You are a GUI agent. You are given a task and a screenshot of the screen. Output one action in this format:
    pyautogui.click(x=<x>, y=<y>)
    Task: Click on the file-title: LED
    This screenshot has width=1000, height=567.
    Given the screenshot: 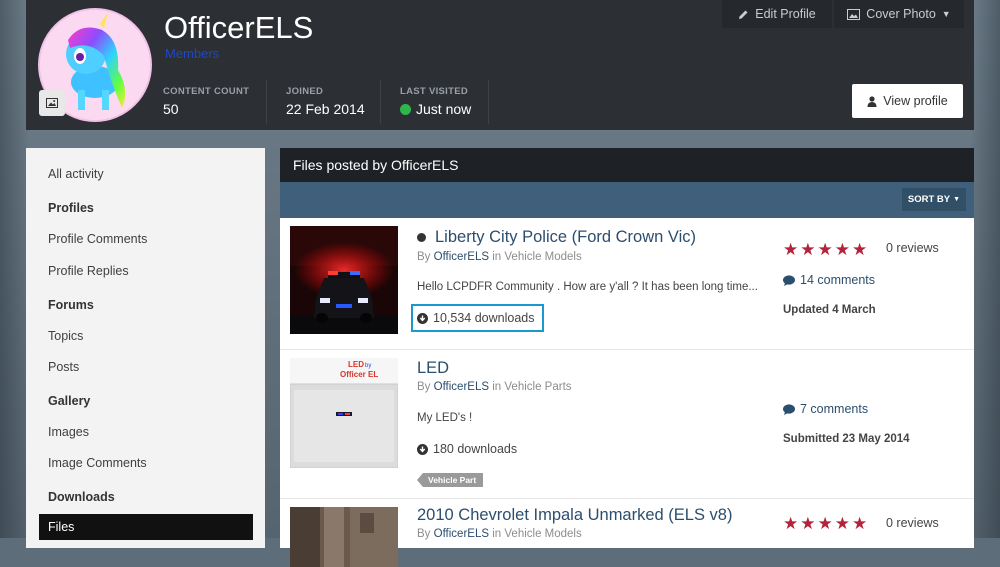 What is the action you would take?
    pyautogui.click(x=433, y=368)
    